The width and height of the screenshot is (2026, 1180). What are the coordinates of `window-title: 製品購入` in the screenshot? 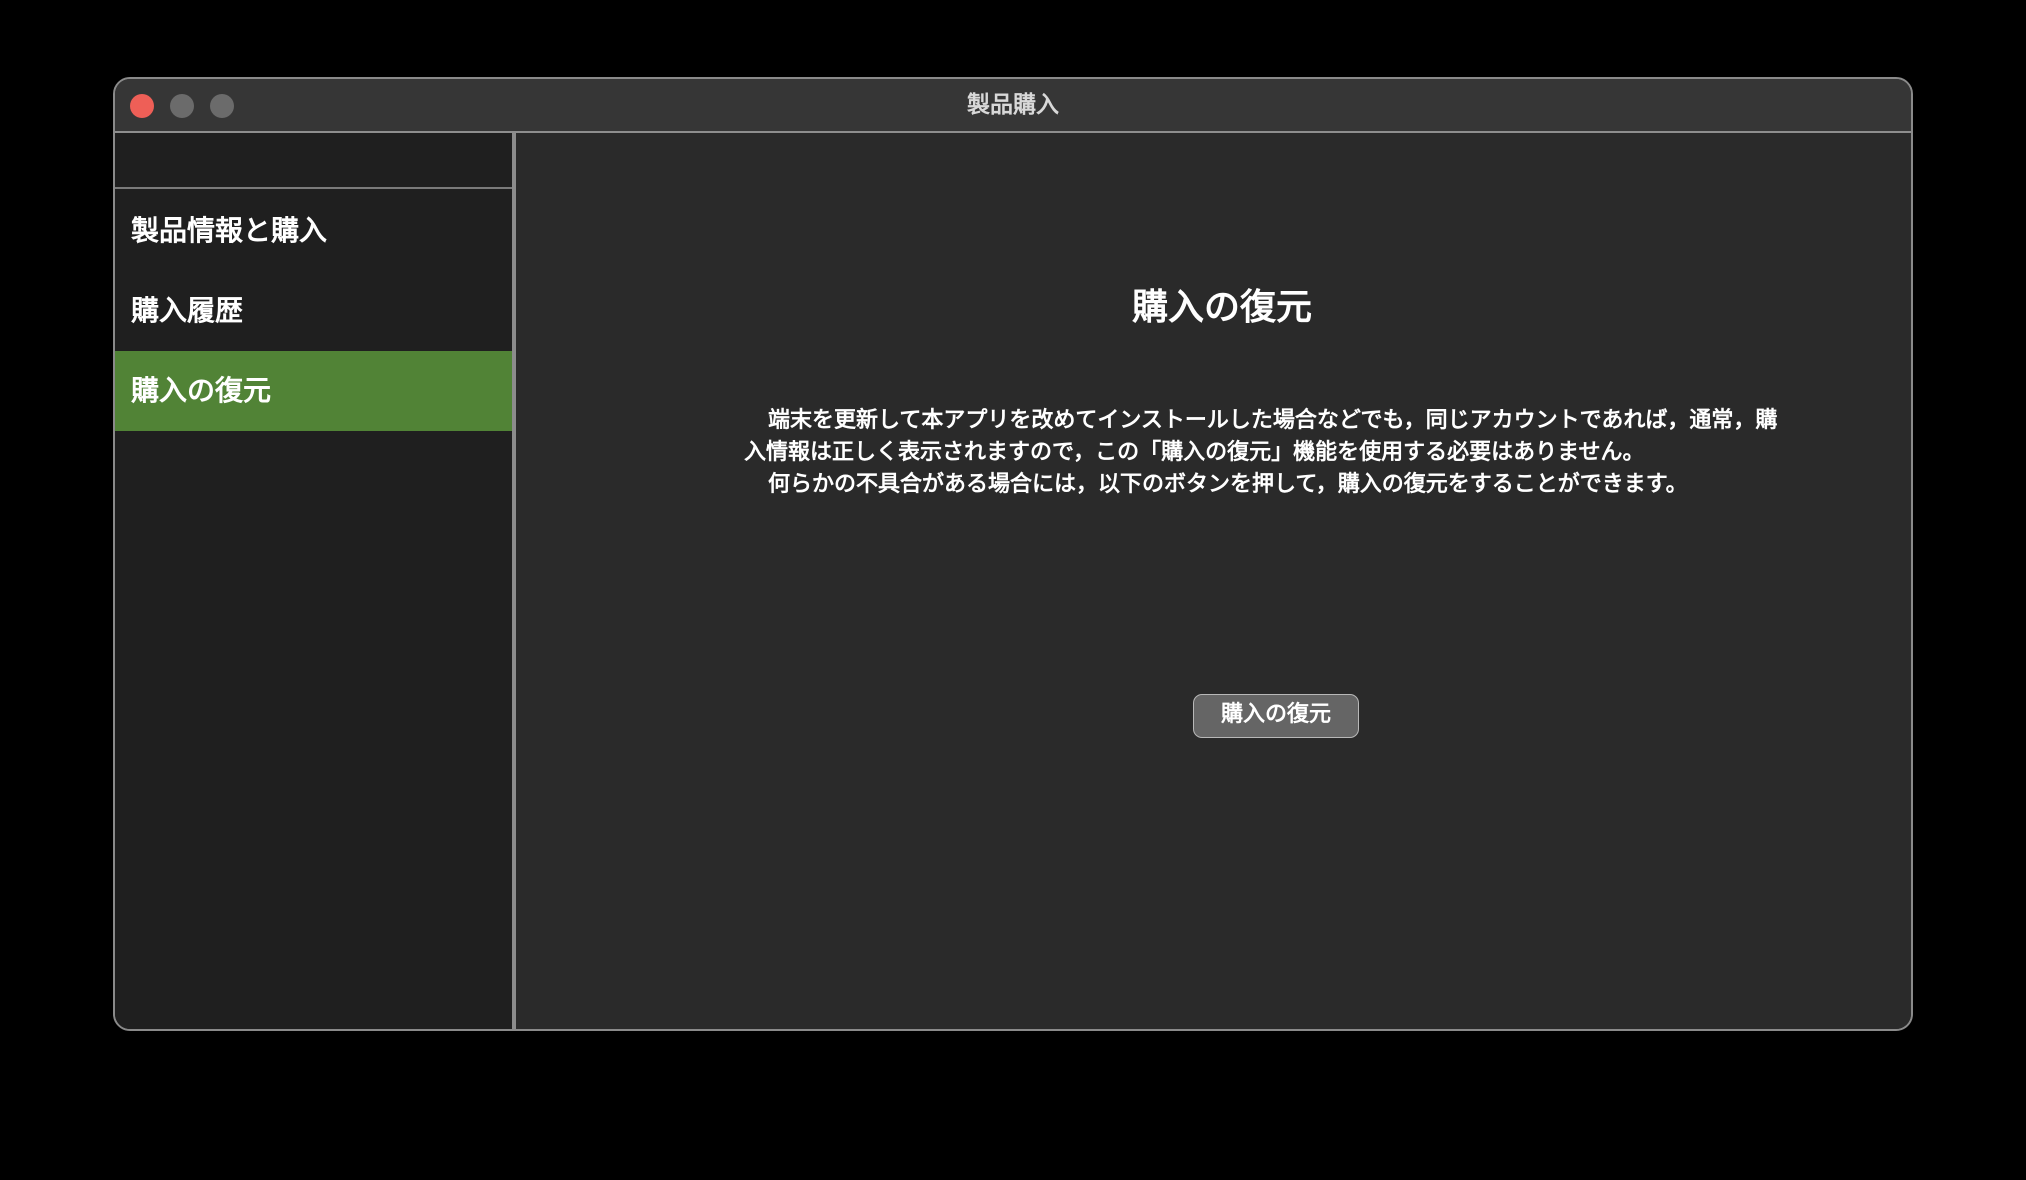 It's located at (1013, 105).